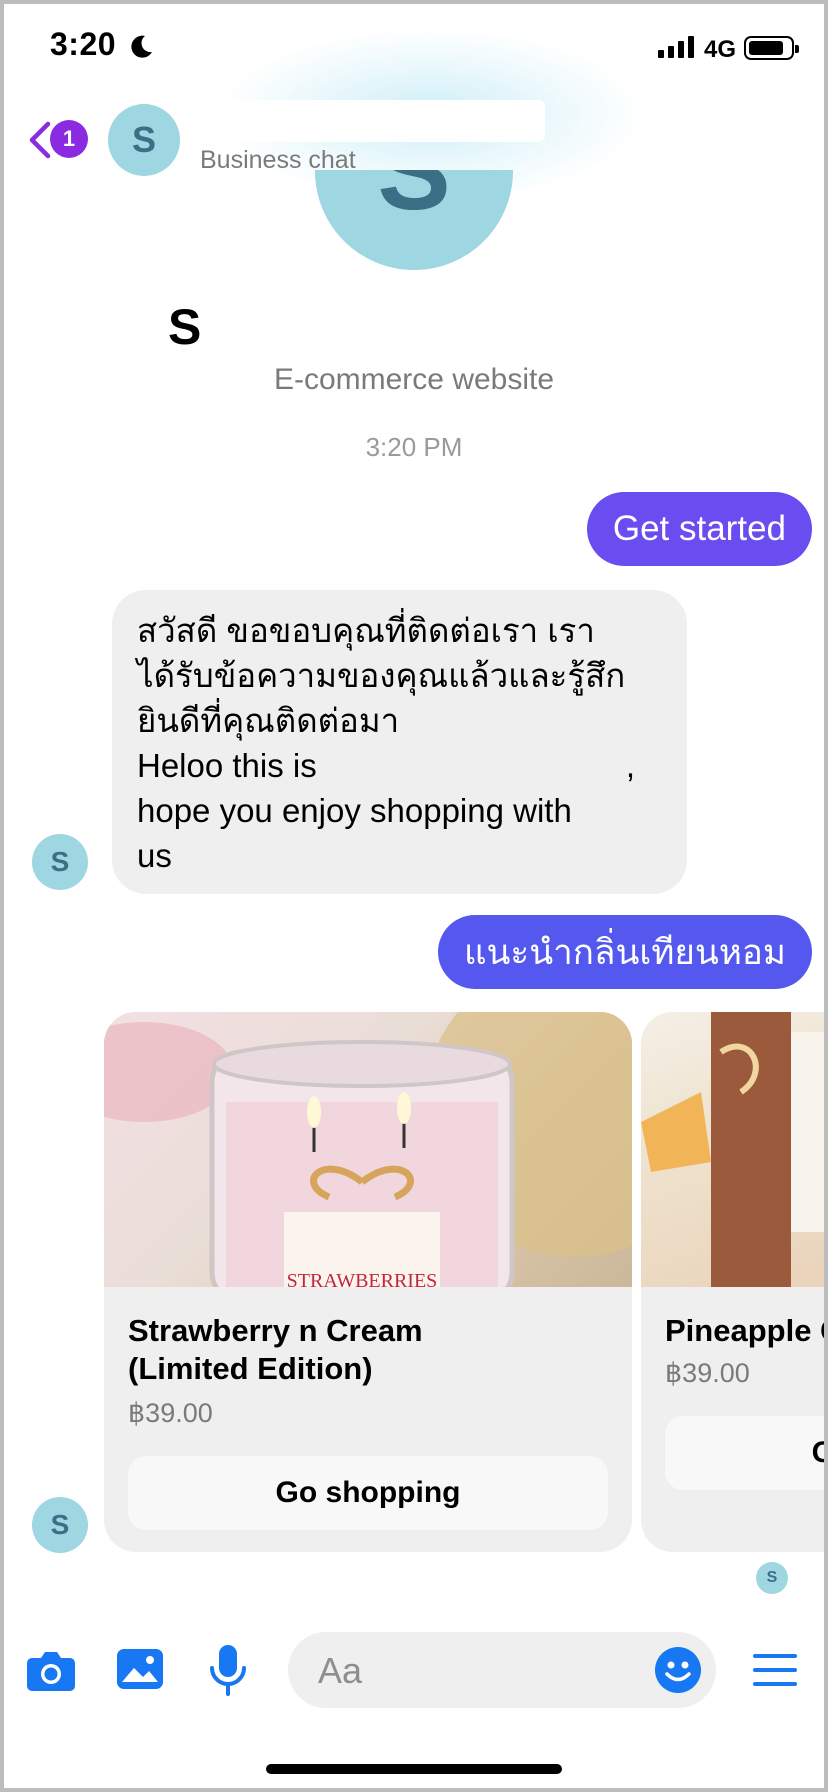 The image size is (828, 1792). What do you see at coordinates (227, 765) in the screenshot?
I see `message-text: Heloo this is` at bounding box center [227, 765].